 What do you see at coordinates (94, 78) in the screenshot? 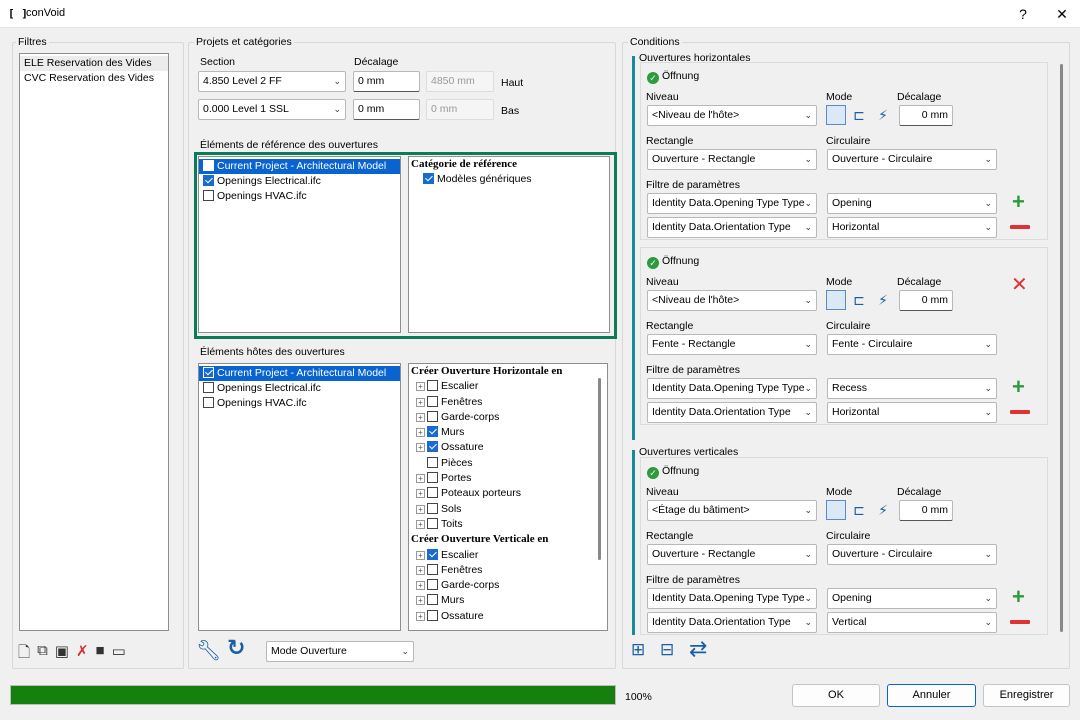
I see `filter-item: CVC Reservation des Vides` at bounding box center [94, 78].